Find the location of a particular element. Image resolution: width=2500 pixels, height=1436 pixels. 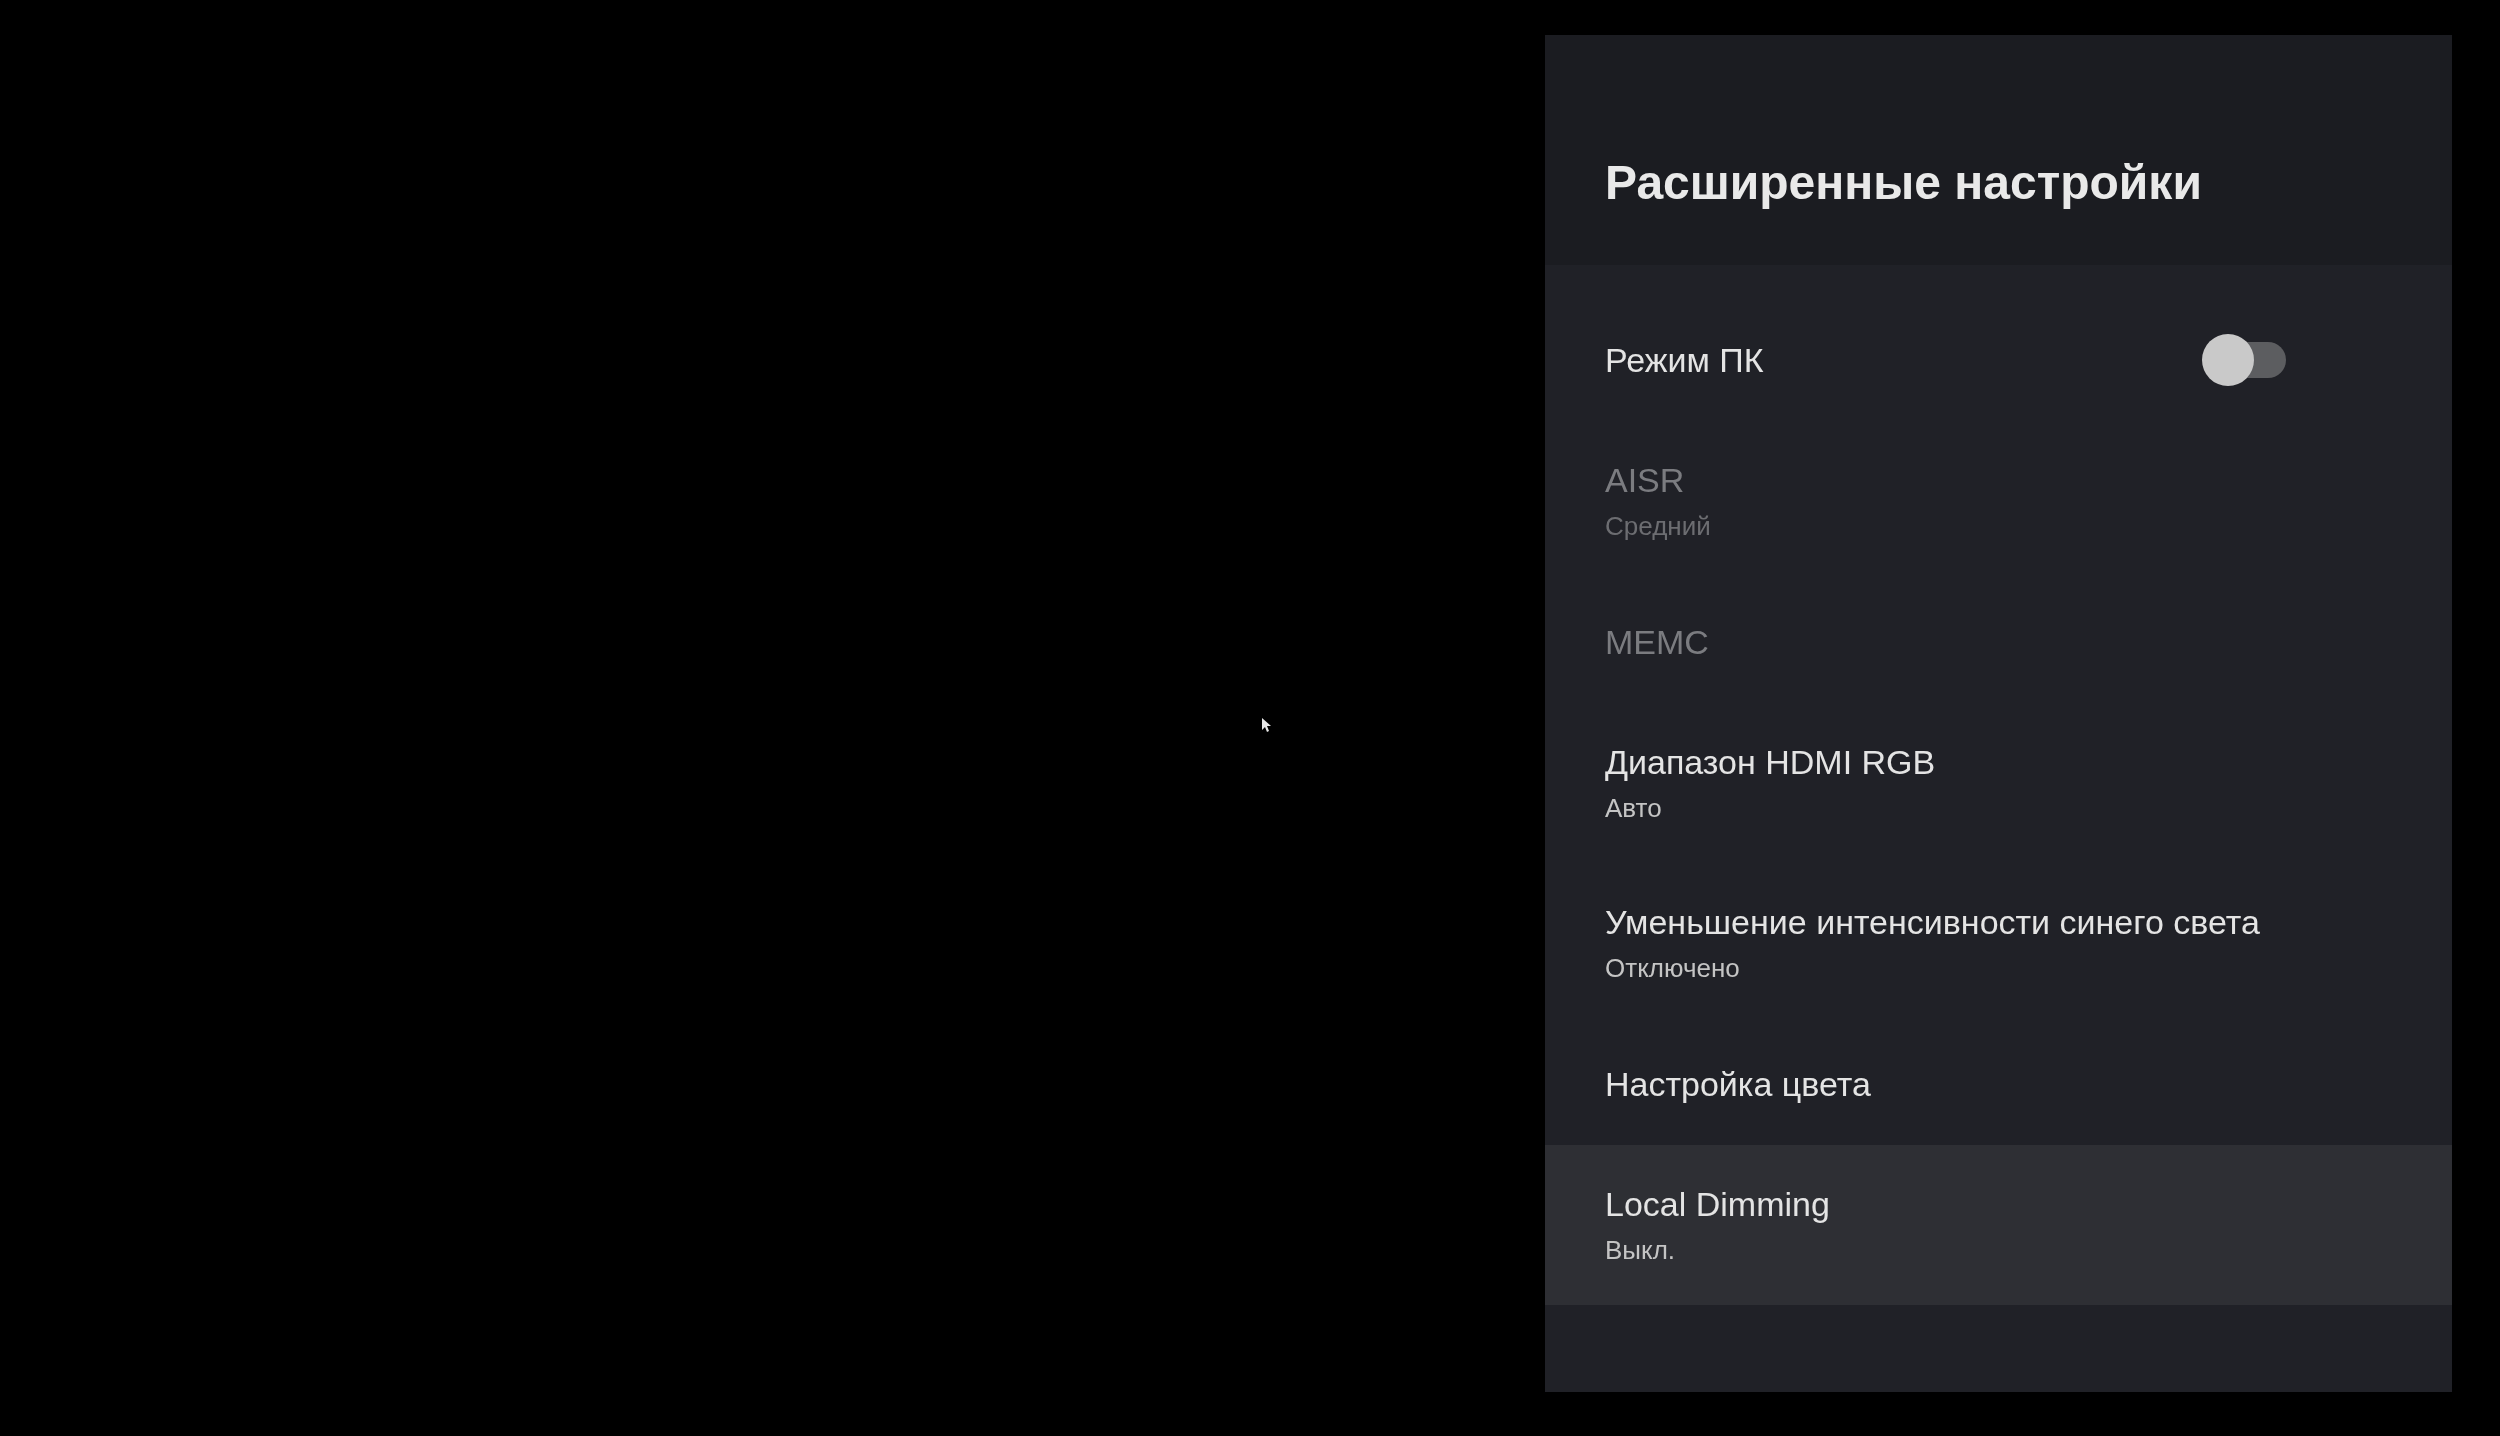

settings-item: Уменьшение интенсивности синего света Отключено is located at coordinates (1998, 943).